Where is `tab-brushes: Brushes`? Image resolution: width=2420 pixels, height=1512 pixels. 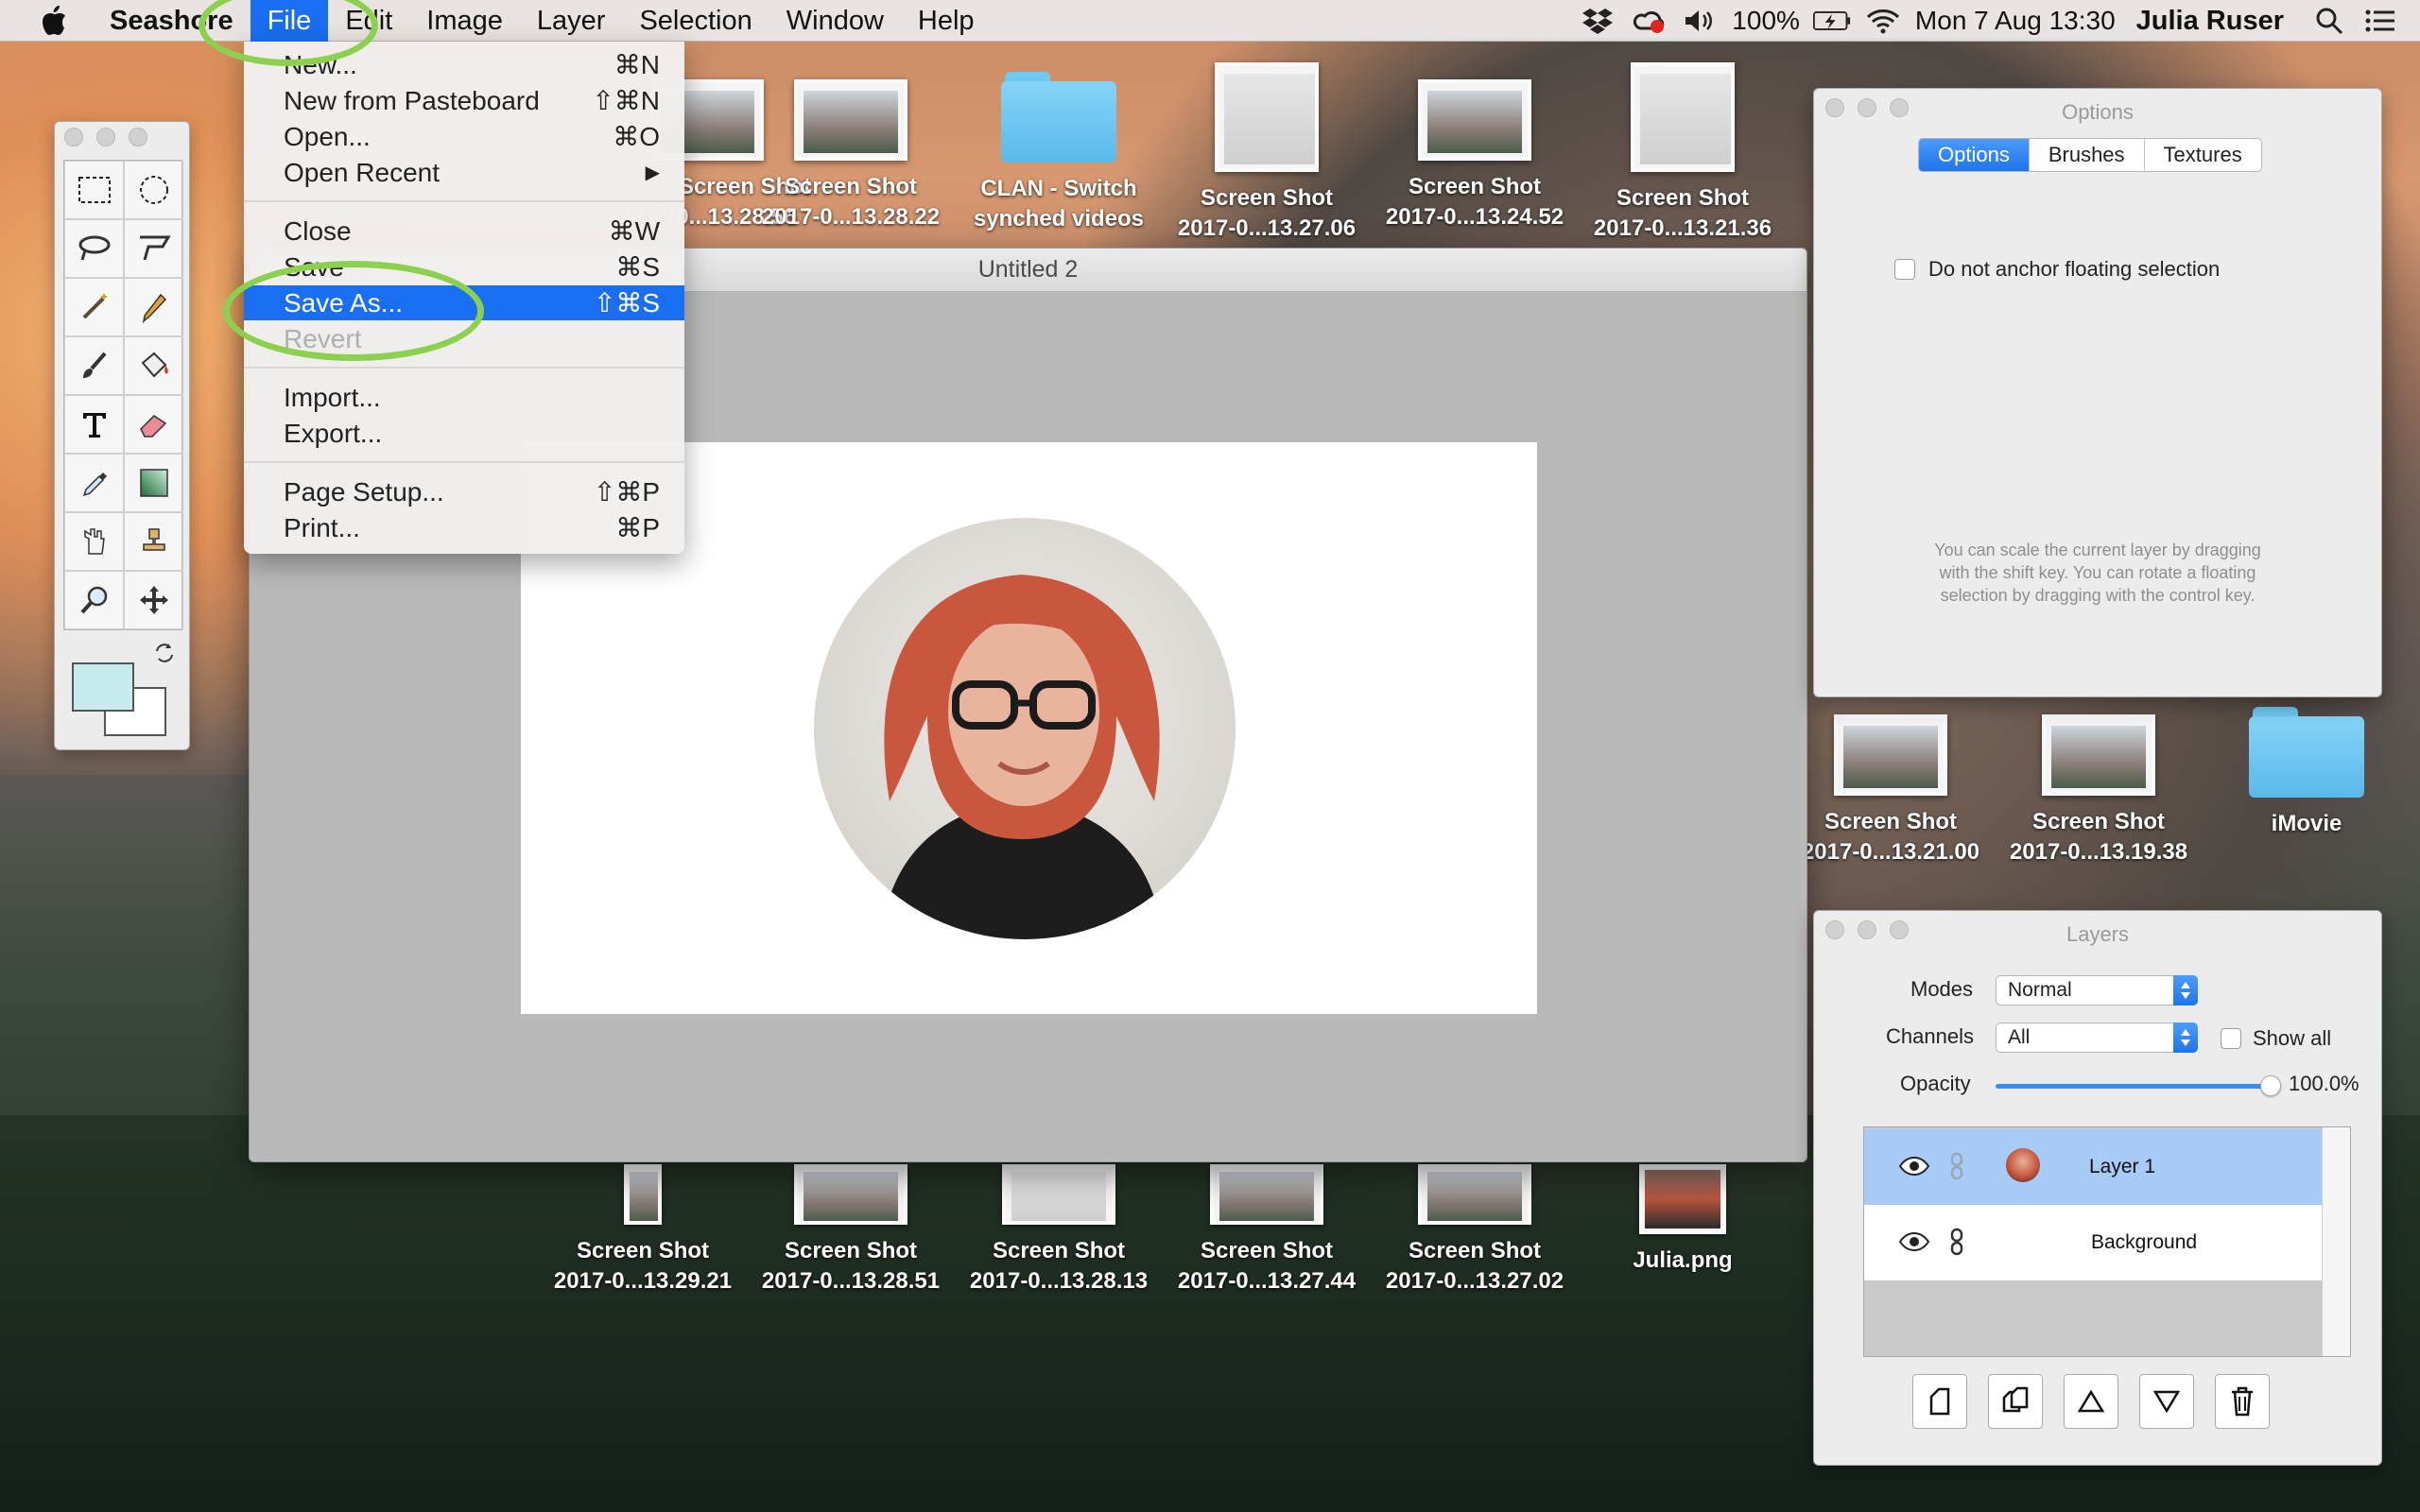 tab-brushes: Brushes is located at coordinates (2087, 155).